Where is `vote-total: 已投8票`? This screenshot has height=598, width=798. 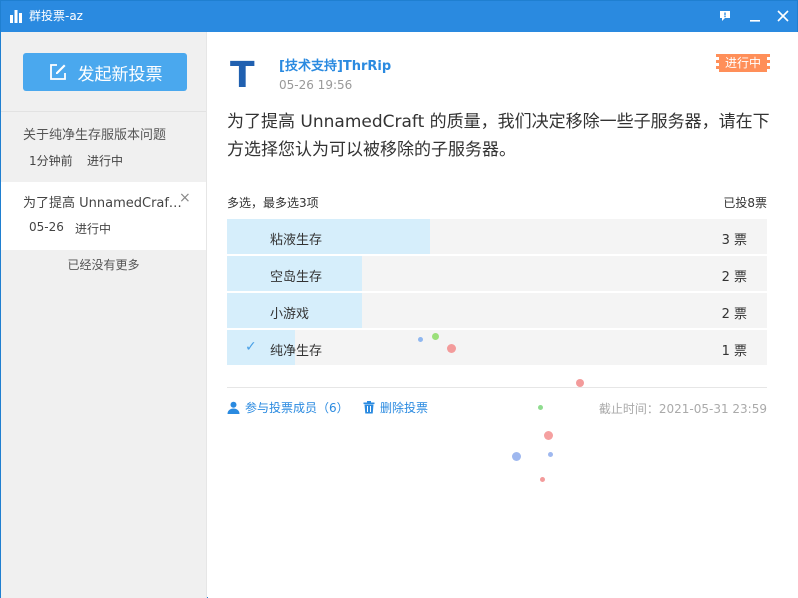
vote-total: 已投8票 is located at coordinates (745, 203).